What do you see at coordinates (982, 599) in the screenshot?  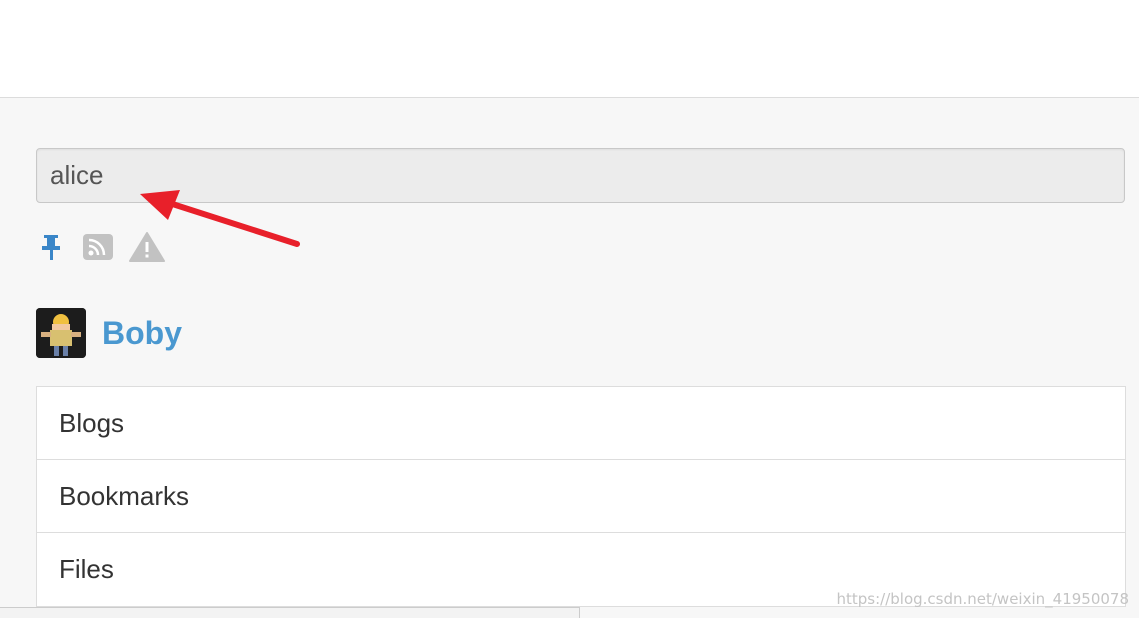 I see `watermark: https://blog.csdn.net/weixin_41950078` at bounding box center [982, 599].